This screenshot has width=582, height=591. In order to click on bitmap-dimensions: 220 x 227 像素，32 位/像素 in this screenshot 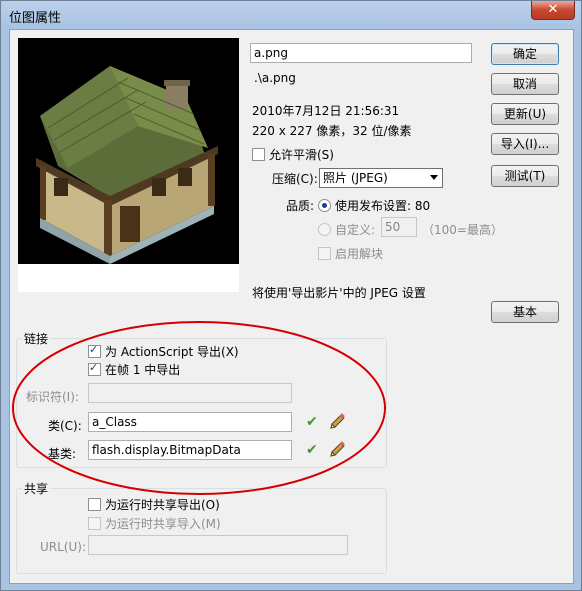, I will do `click(332, 131)`.